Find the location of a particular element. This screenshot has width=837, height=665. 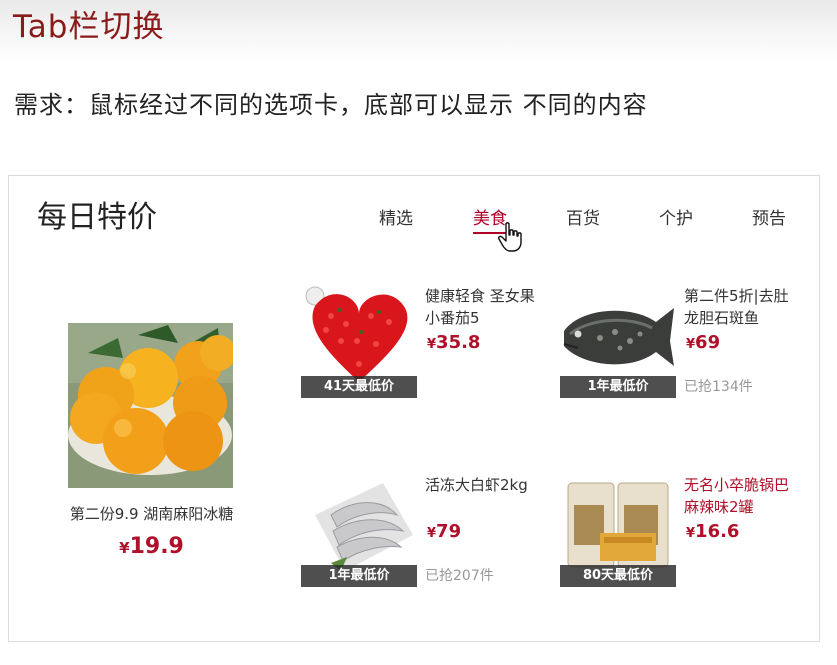

product-card: 1年最低价 活冻大白虾2kg ¥79 已抢207件 is located at coordinates (426, 570).